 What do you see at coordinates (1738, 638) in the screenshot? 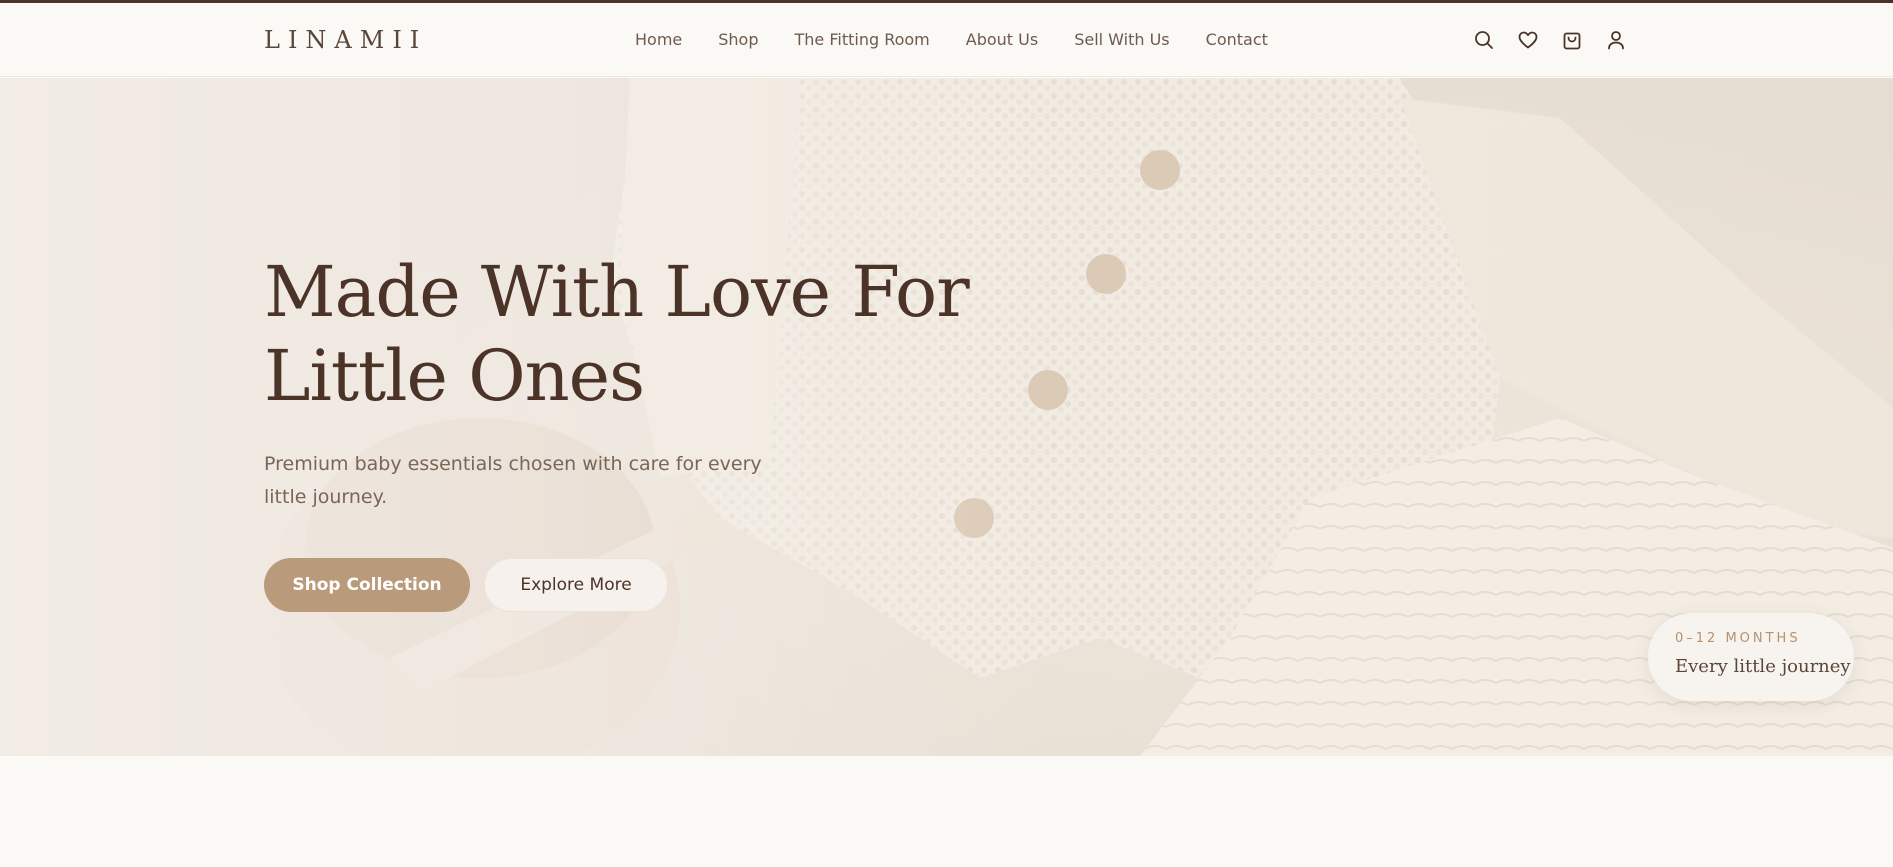
I see `badge-eyebrow: 0–12 MONTHS` at bounding box center [1738, 638].